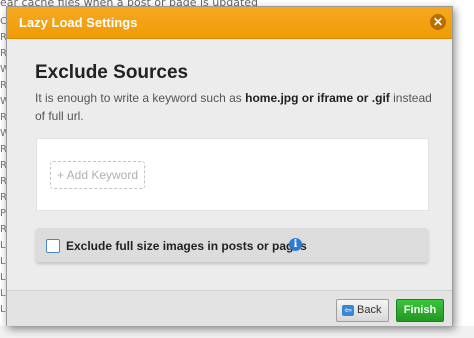  What do you see at coordinates (369, 310) in the screenshot?
I see `back-label: Back` at bounding box center [369, 310].